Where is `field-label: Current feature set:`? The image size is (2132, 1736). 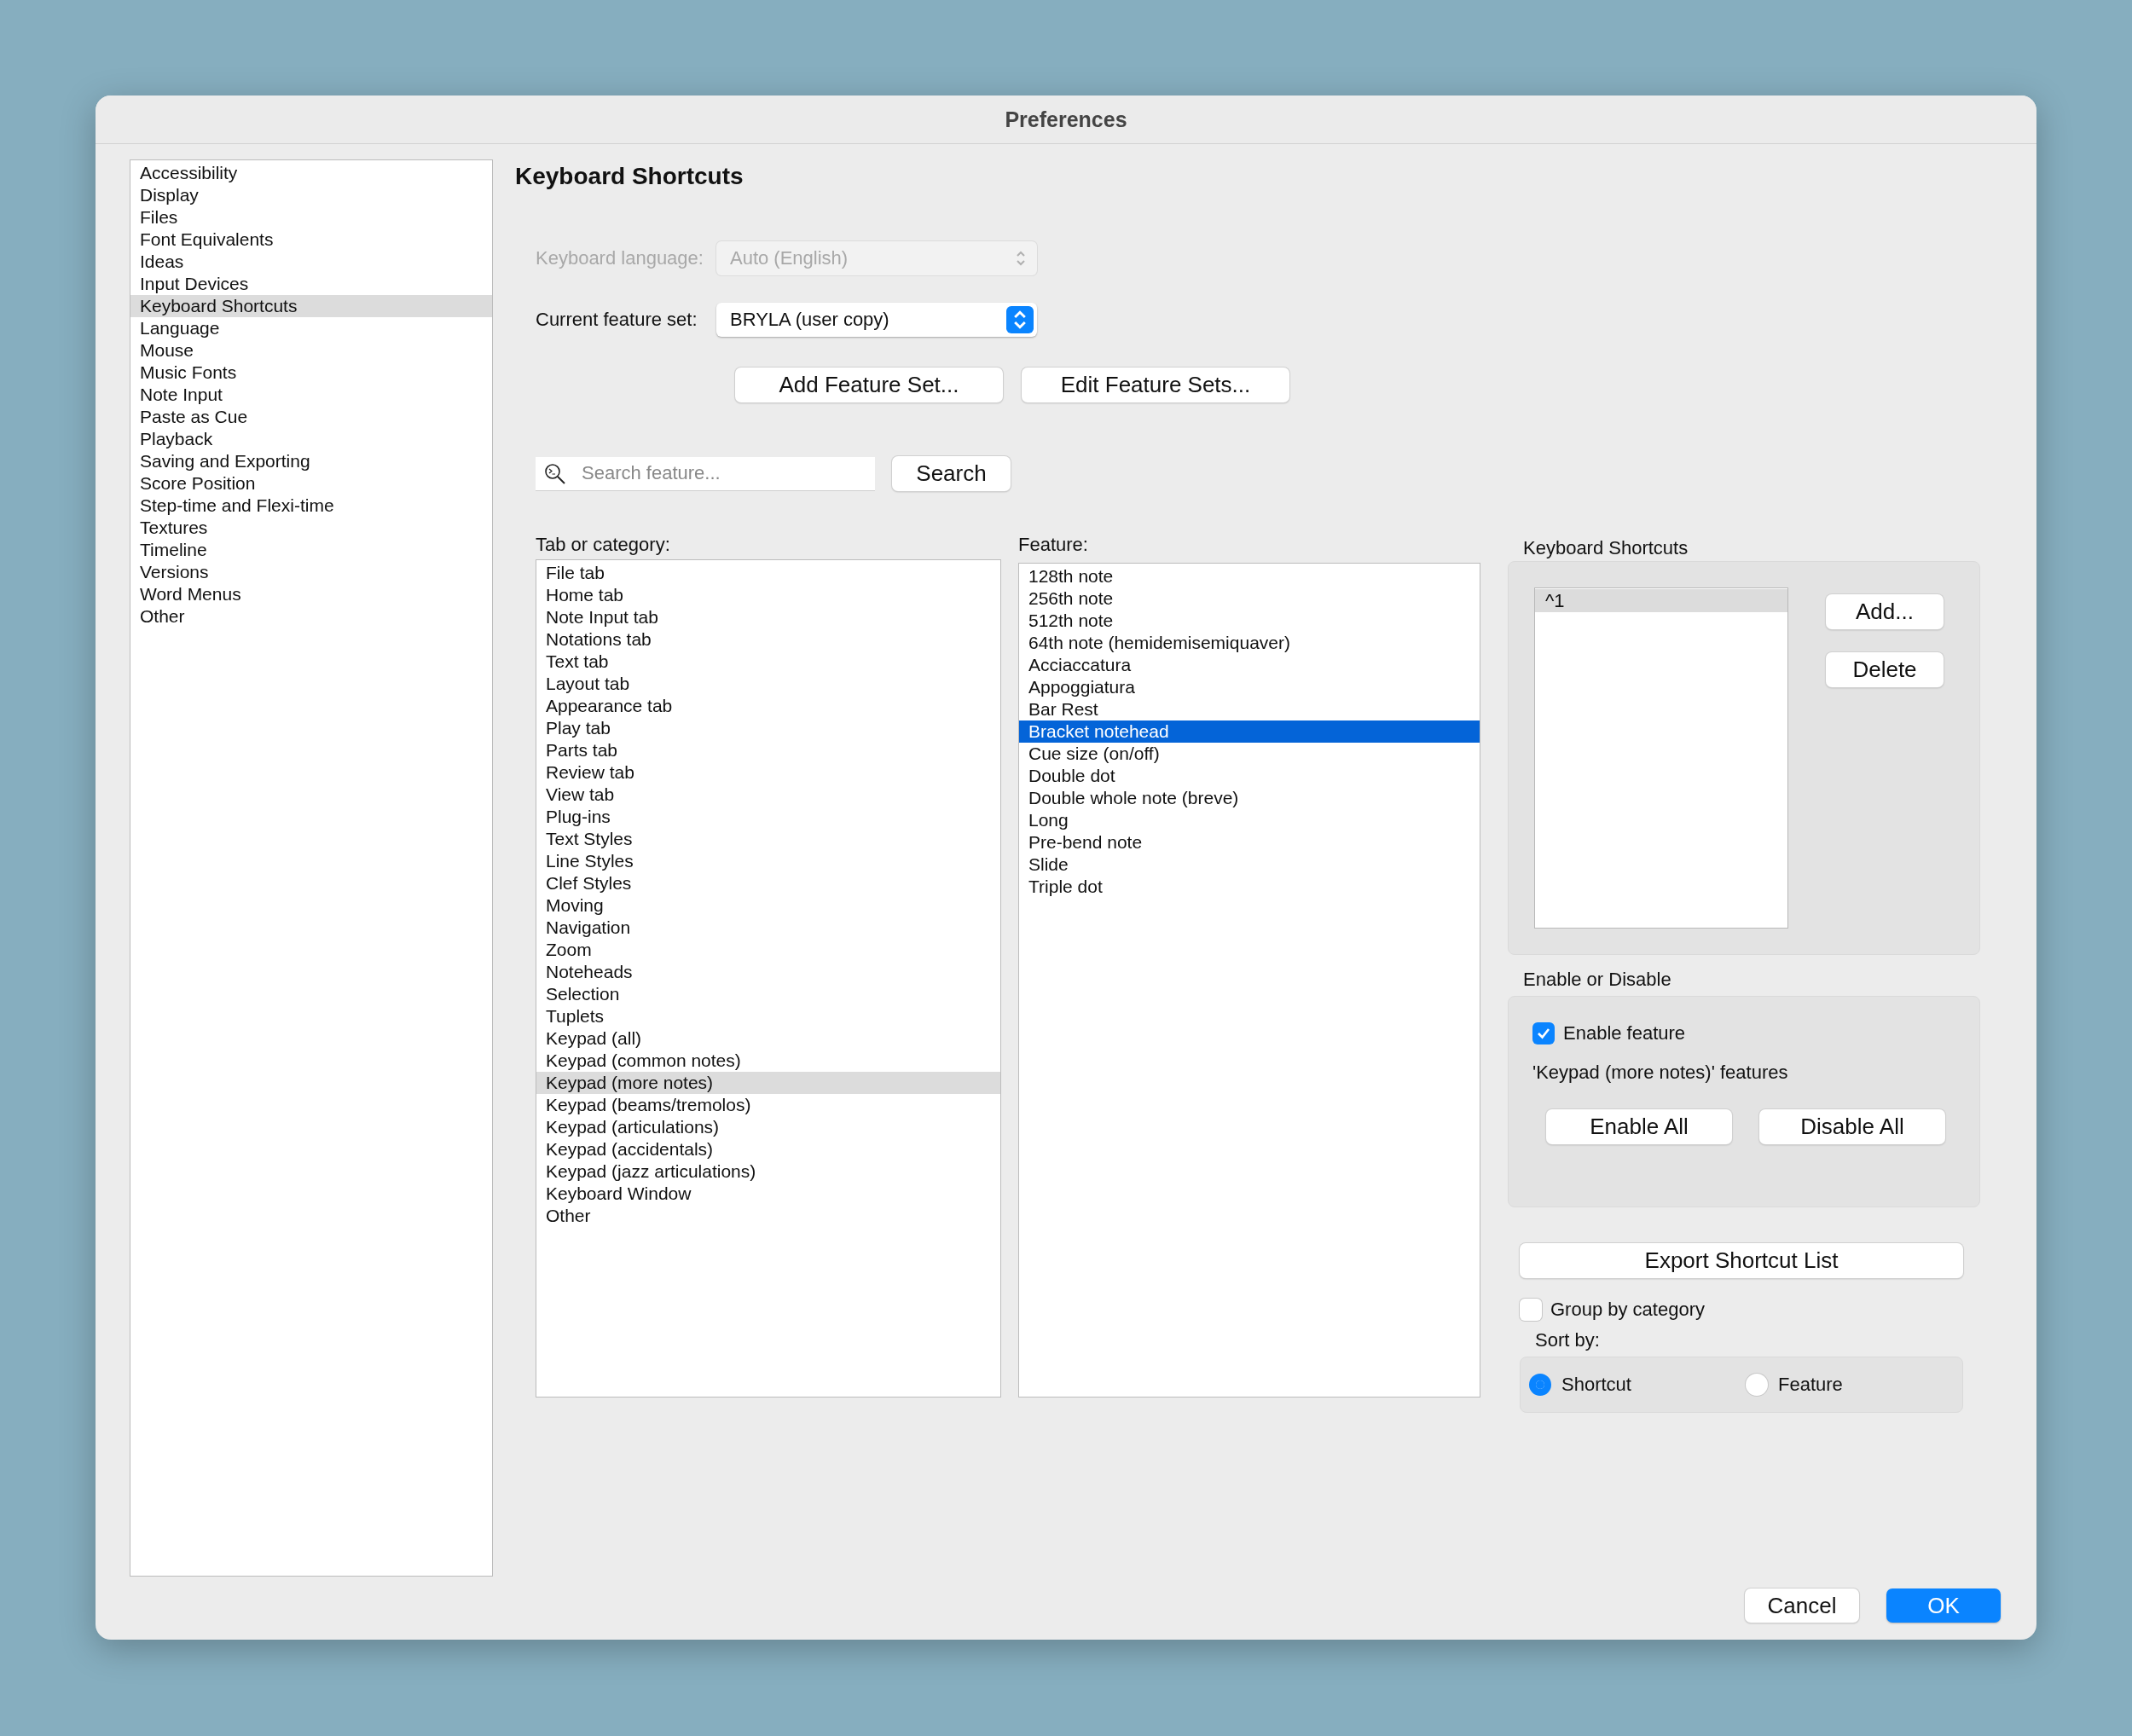 field-label: Current feature set: is located at coordinates (616, 320).